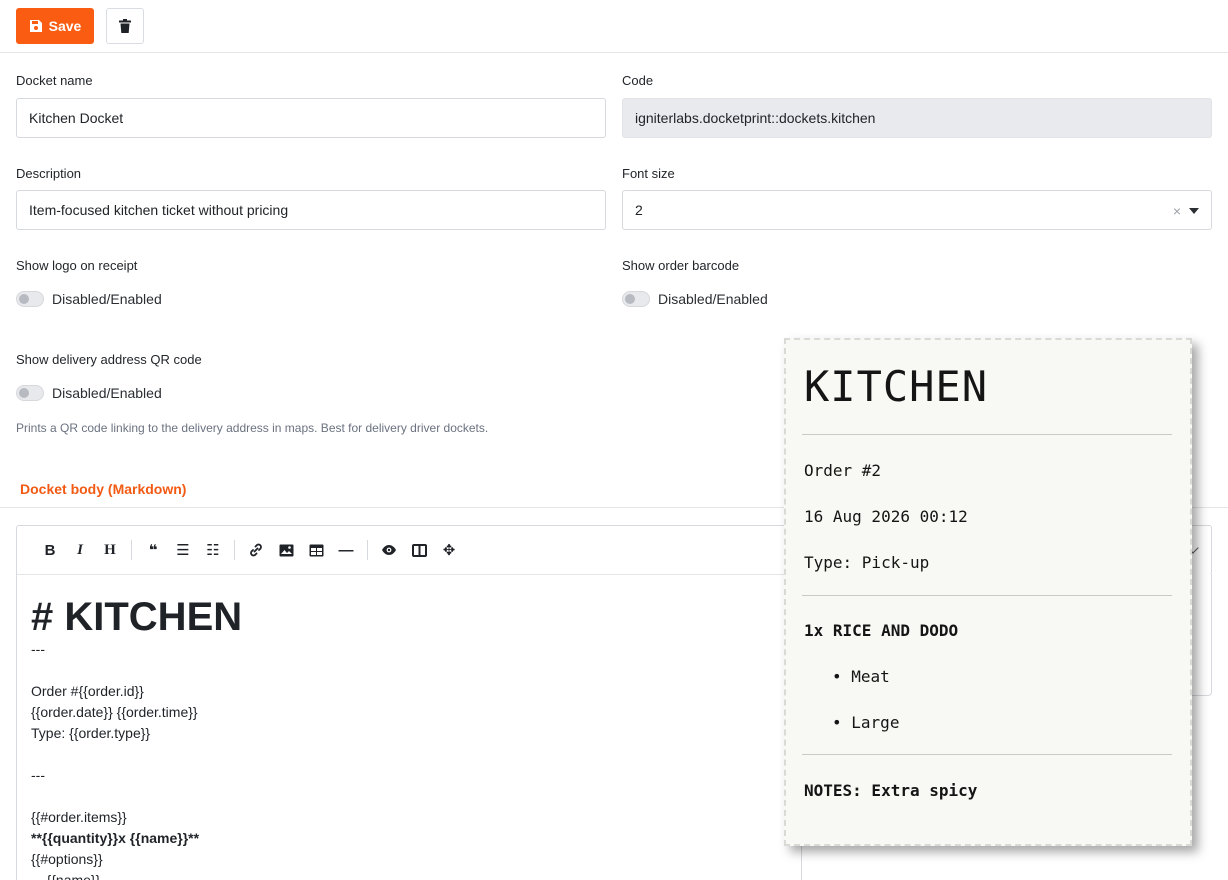 This screenshot has width=1228, height=880. What do you see at coordinates (896, 386) in the screenshot?
I see `receipt-title: KITCHEN` at bounding box center [896, 386].